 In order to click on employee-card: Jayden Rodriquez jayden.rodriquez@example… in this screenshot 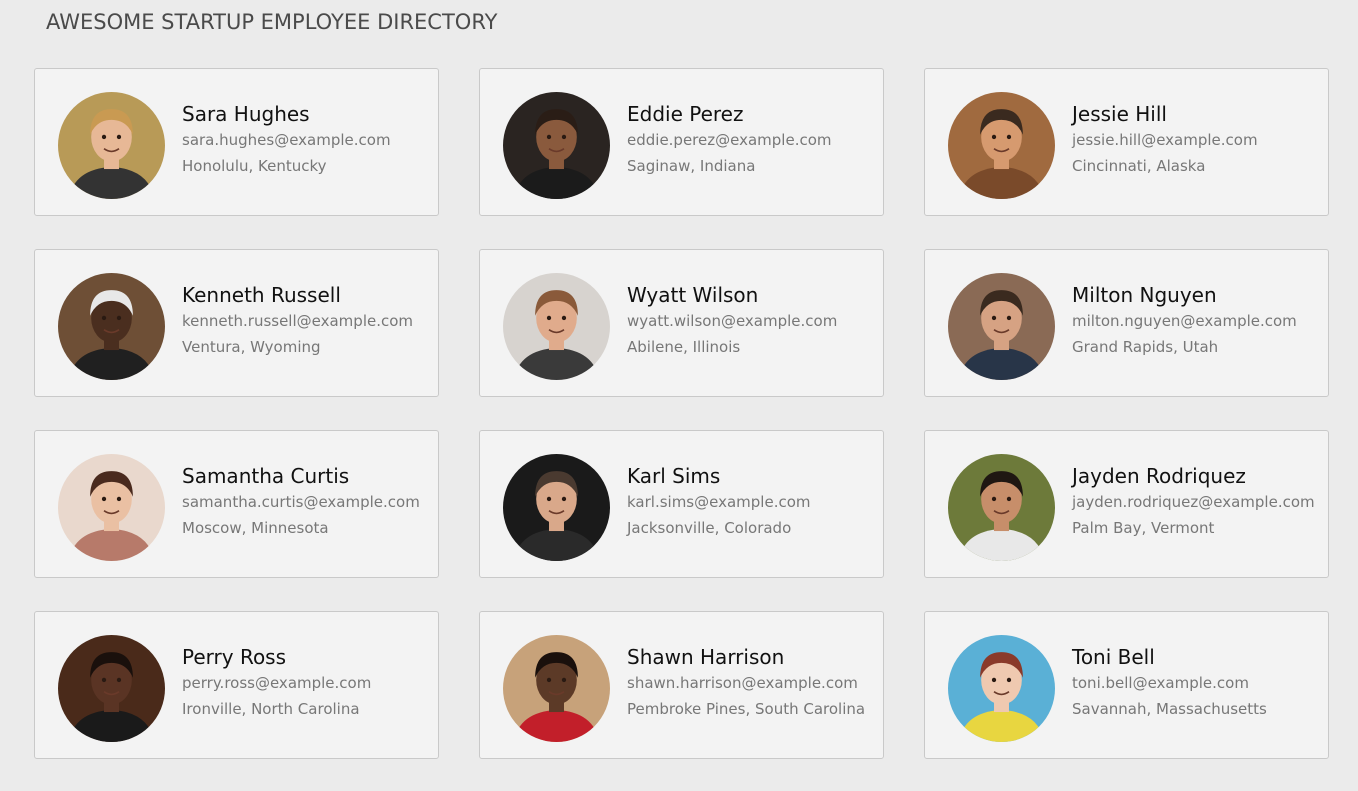, I will do `click(1126, 504)`.